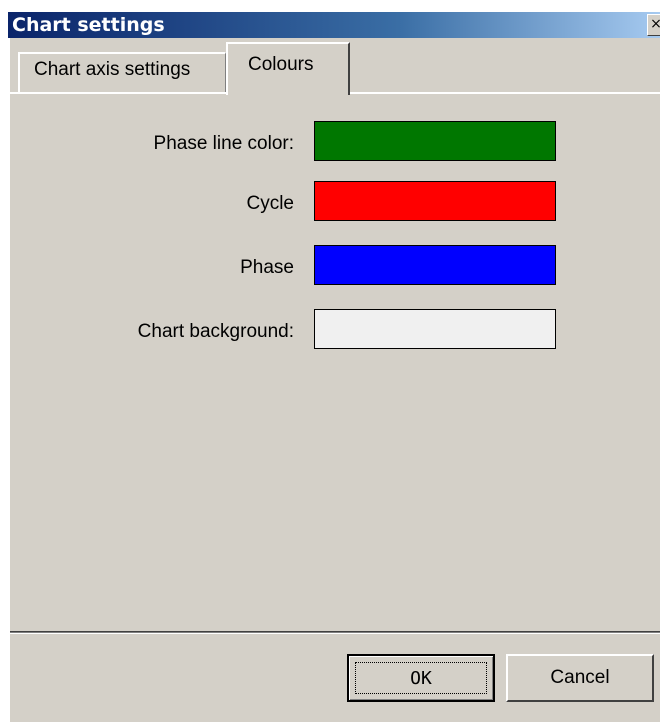  What do you see at coordinates (4, 361) in the screenshot?
I see `window-left-edge` at bounding box center [4, 361].